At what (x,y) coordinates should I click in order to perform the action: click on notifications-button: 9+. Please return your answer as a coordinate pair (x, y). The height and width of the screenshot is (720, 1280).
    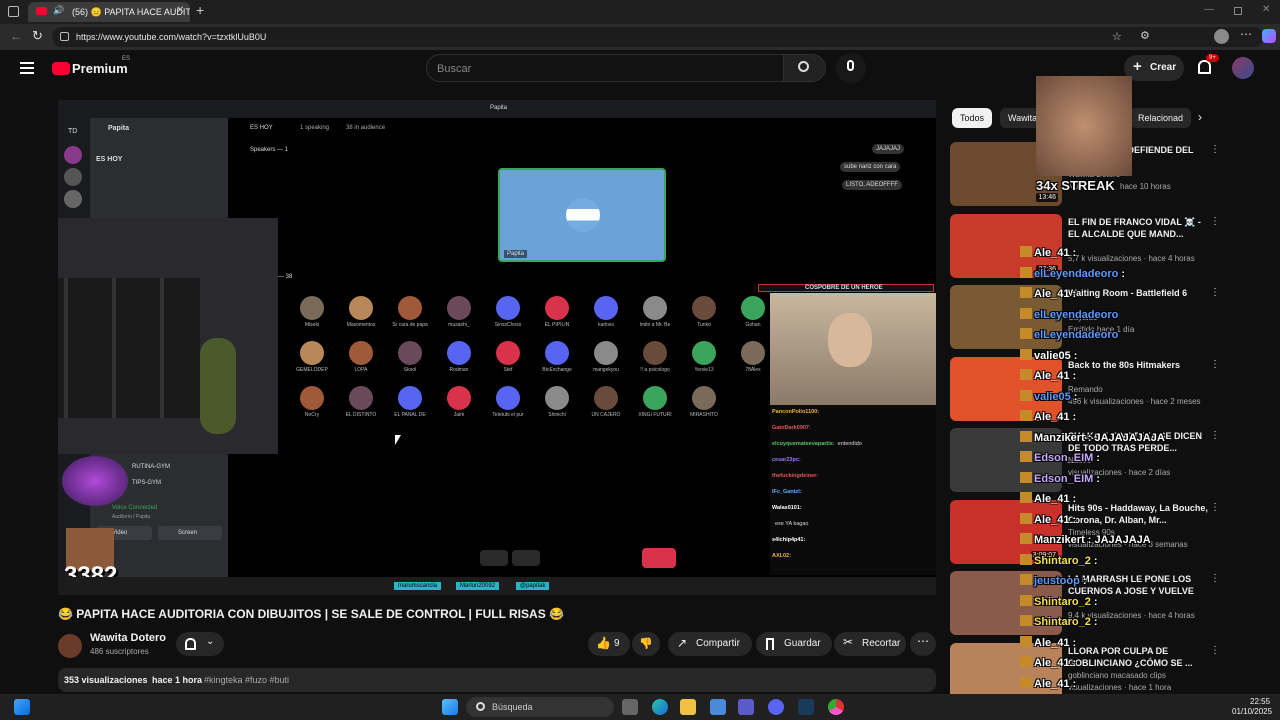
    Looking at the image, I should click on (1207, 66).